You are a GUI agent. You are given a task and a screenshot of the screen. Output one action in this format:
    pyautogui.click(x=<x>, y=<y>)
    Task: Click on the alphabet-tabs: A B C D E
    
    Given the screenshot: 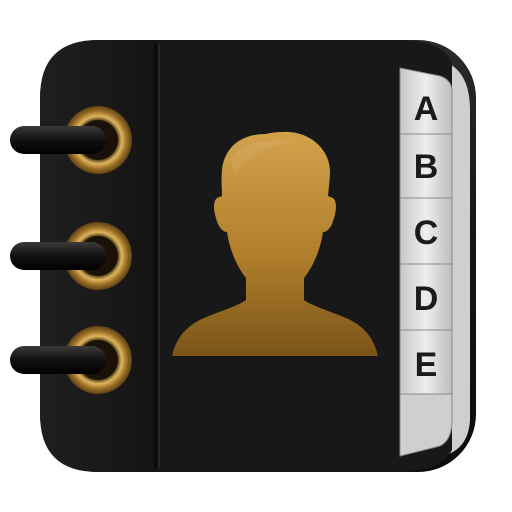 What is the action you would take?
    pyautogui.click(x=426, y=262)
    